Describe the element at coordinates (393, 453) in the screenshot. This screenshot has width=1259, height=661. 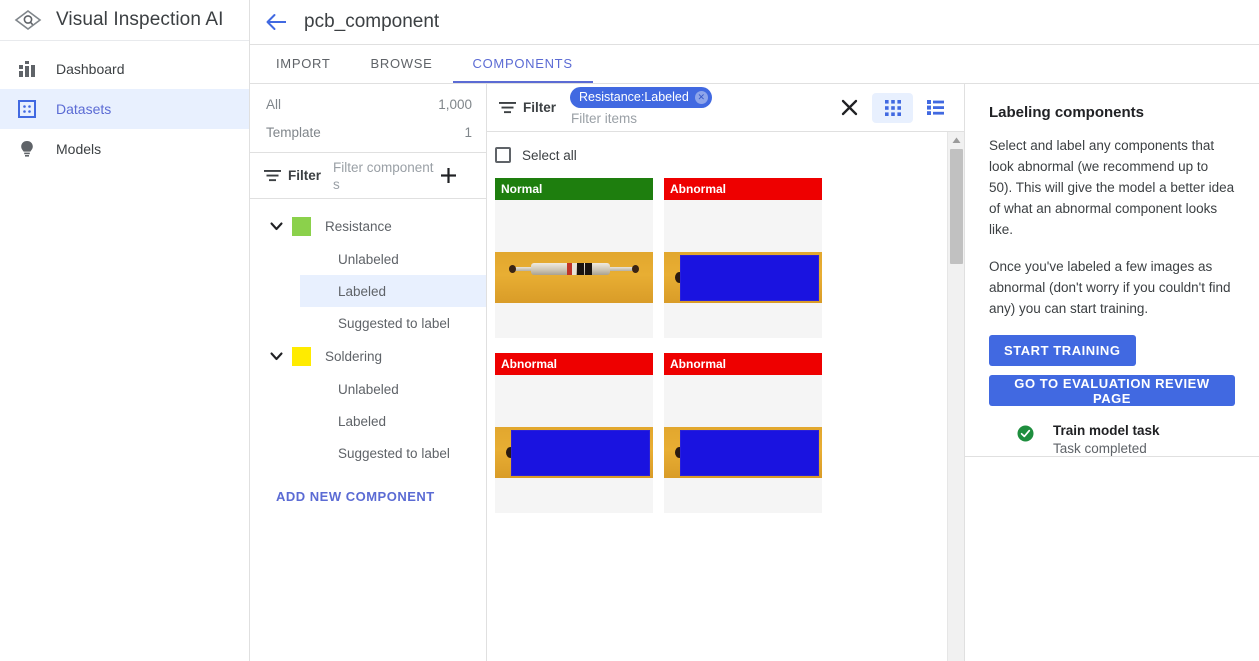
I see `tree-leaf-soldering-suggested: Suggested to label` at that location.